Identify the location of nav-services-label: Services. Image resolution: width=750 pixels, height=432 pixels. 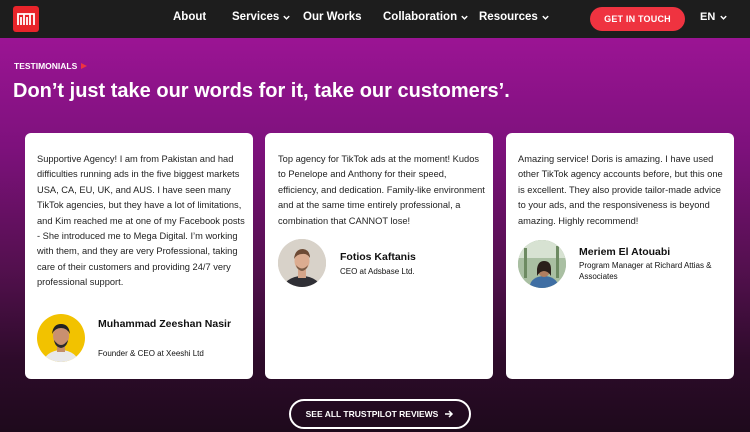
(256, 17).